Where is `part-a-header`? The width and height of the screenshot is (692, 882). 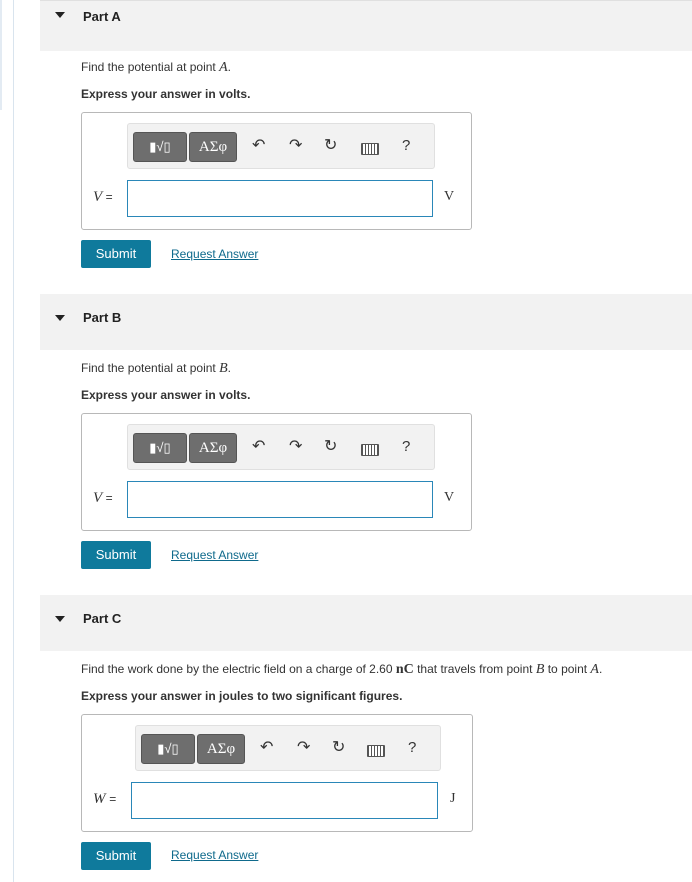 part-a-header is located at coordinates (366, 25).